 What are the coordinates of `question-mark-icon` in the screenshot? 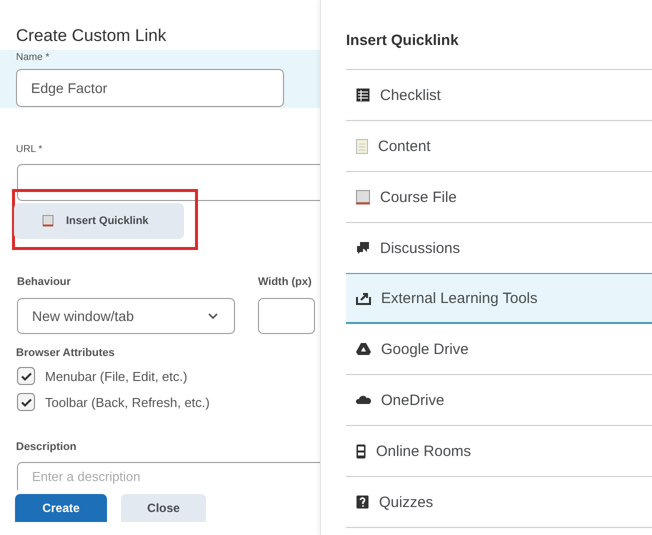 It's located at (362, 502).